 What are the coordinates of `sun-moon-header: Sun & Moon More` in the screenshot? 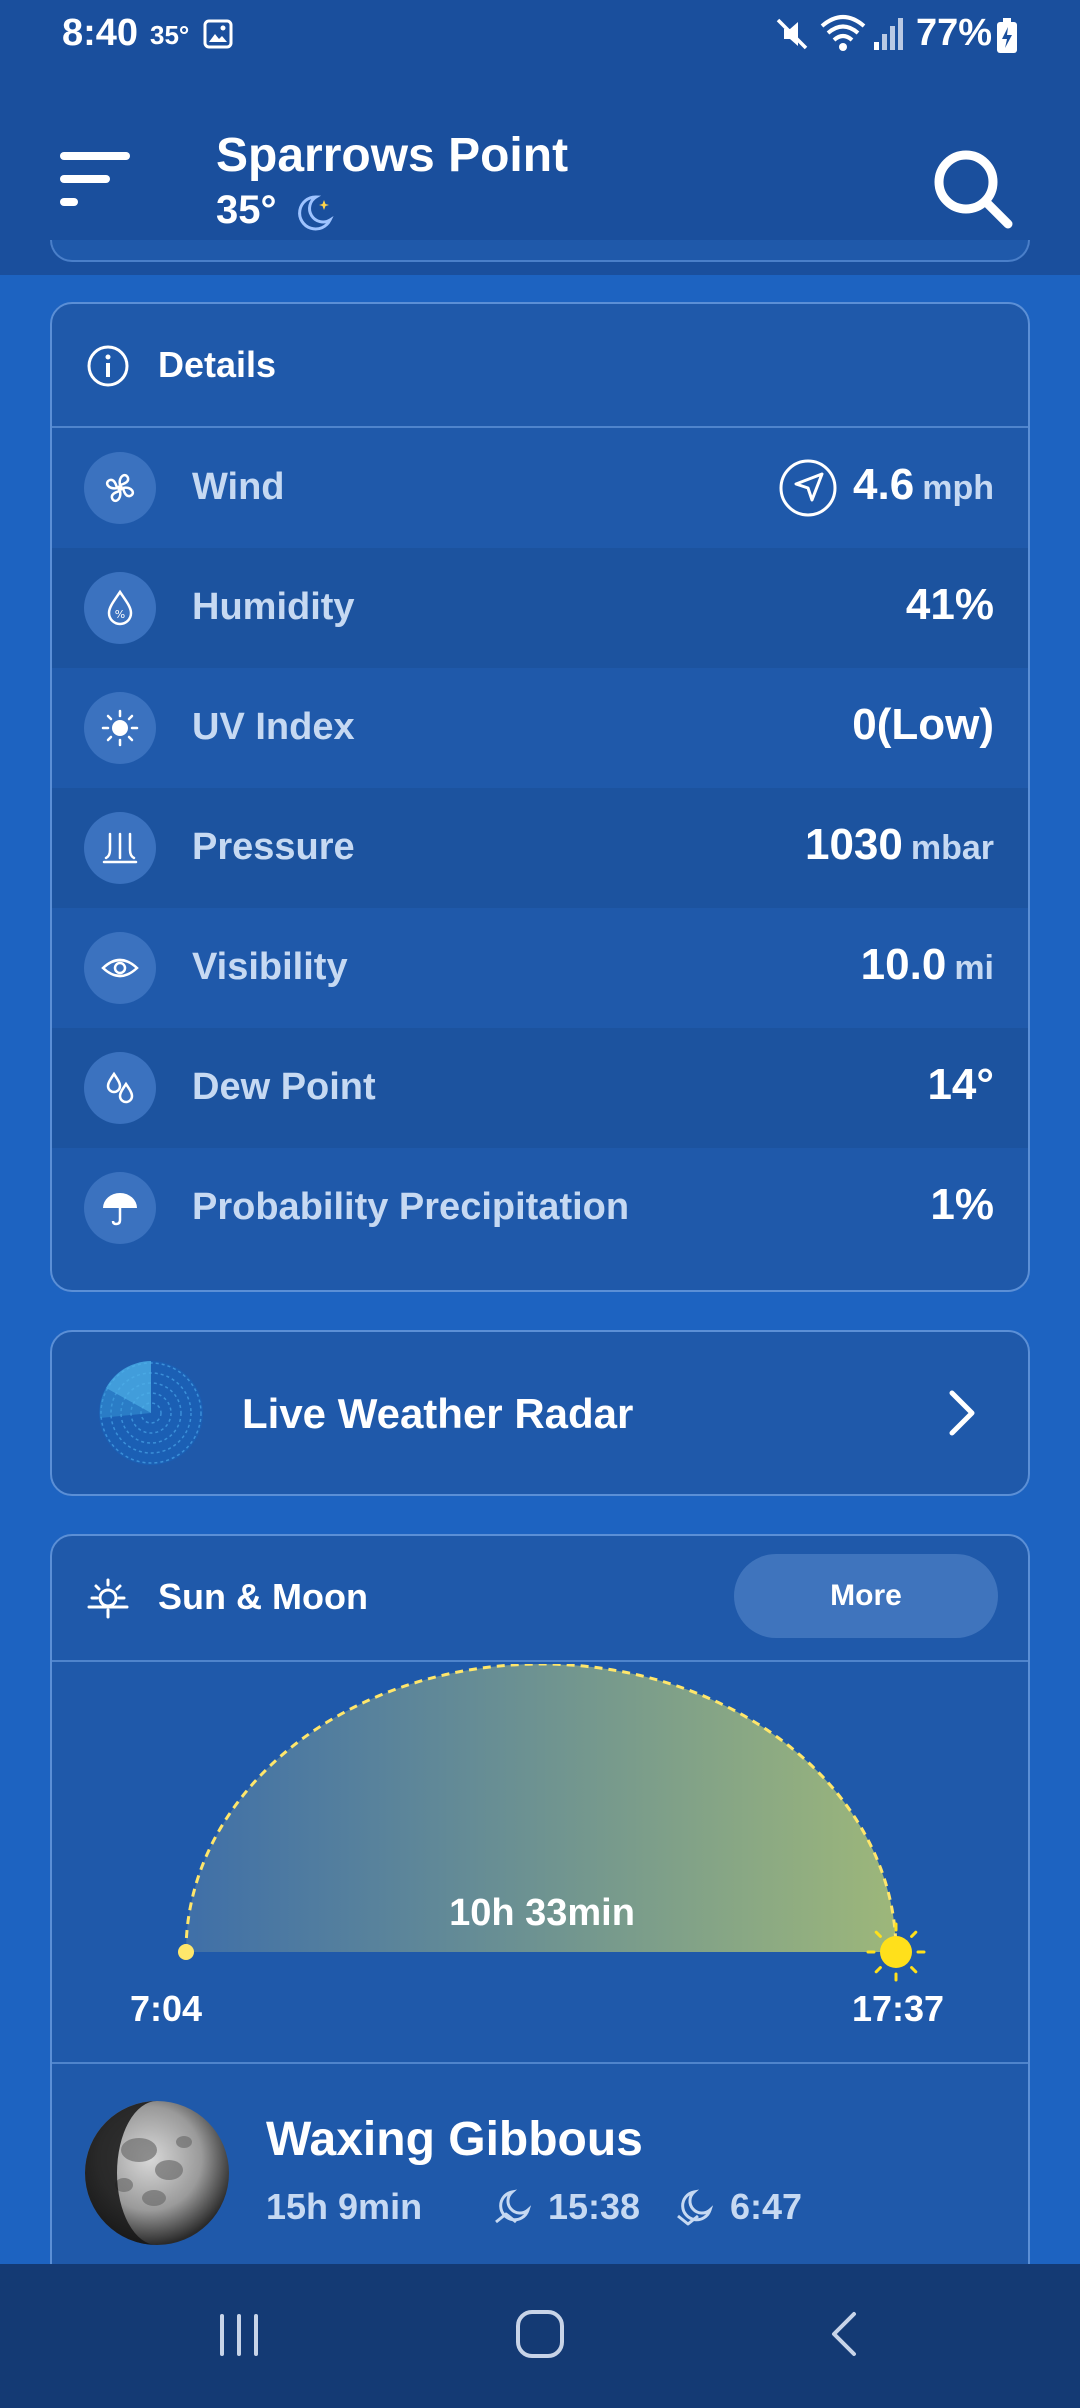 It's located at (540, 1599).